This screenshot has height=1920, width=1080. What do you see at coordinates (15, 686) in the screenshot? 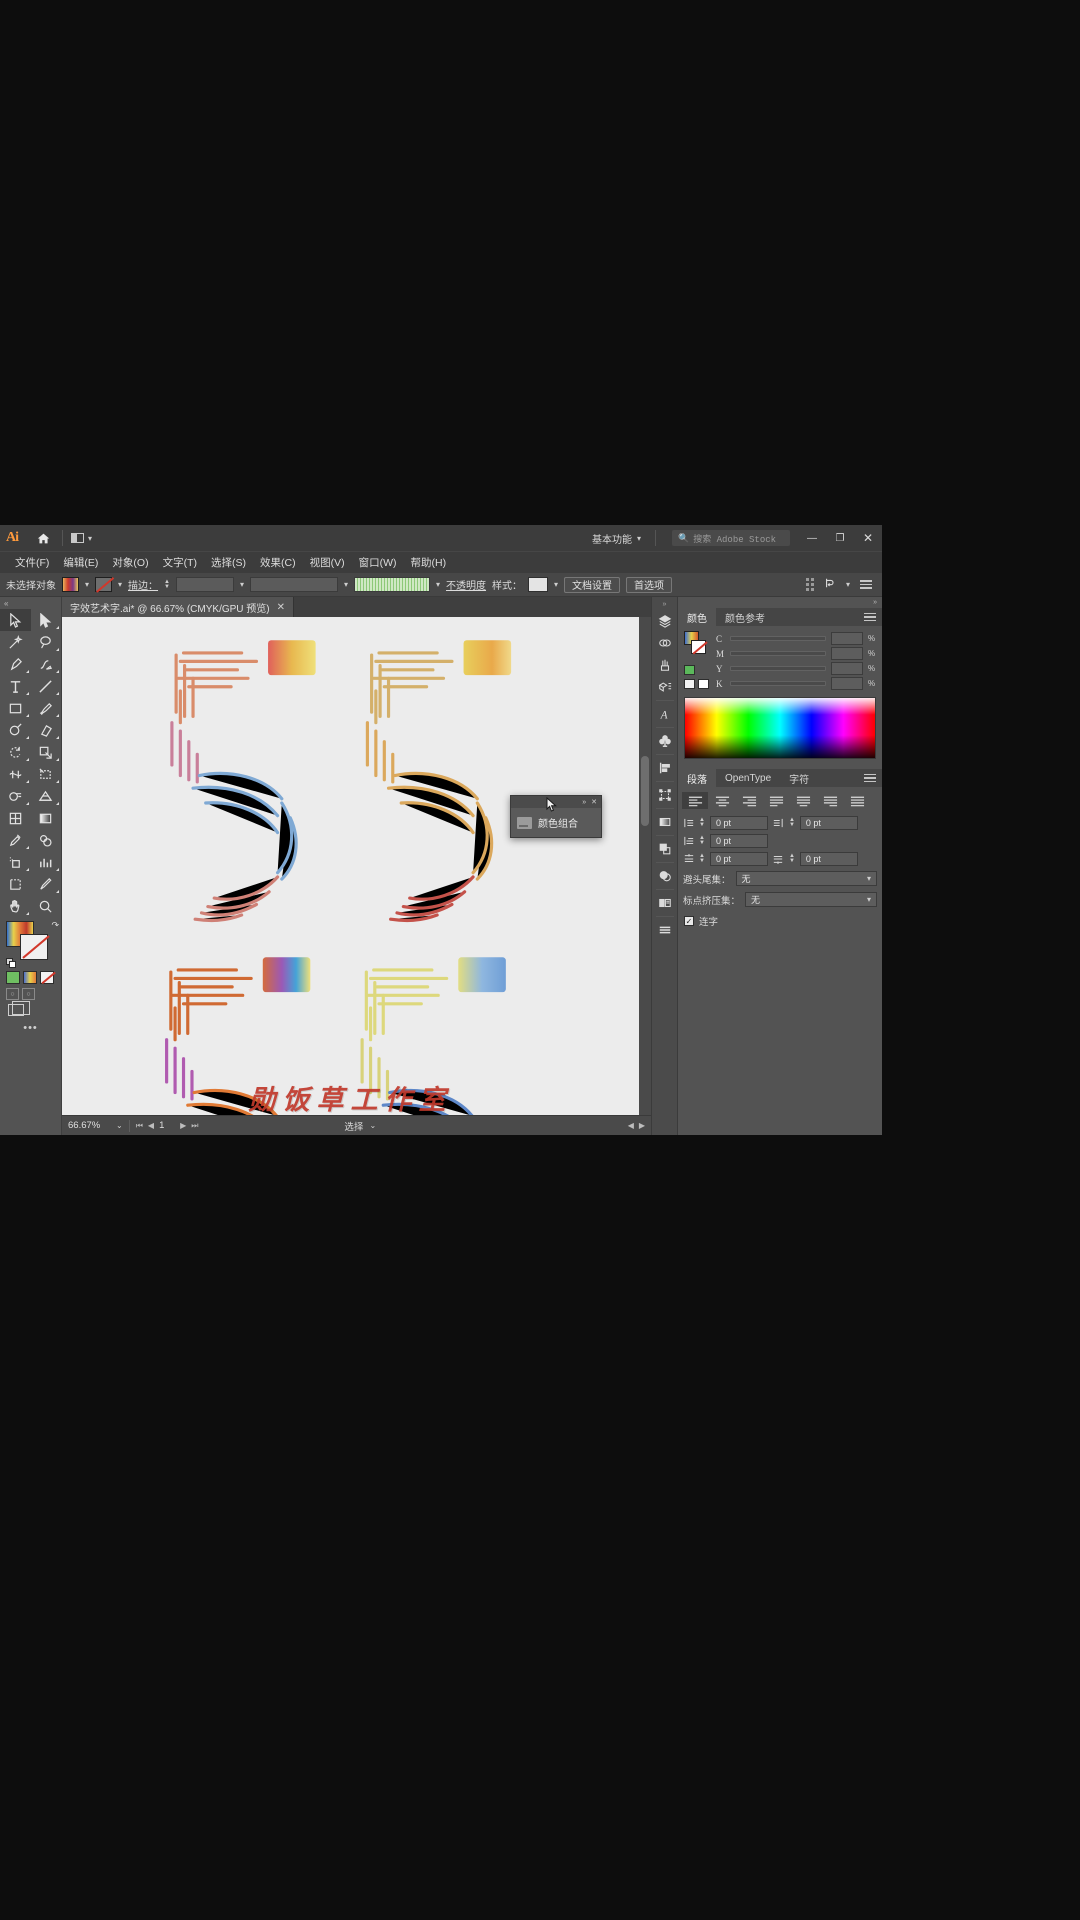
I see `type-tool` at bounding box center [15, 686].